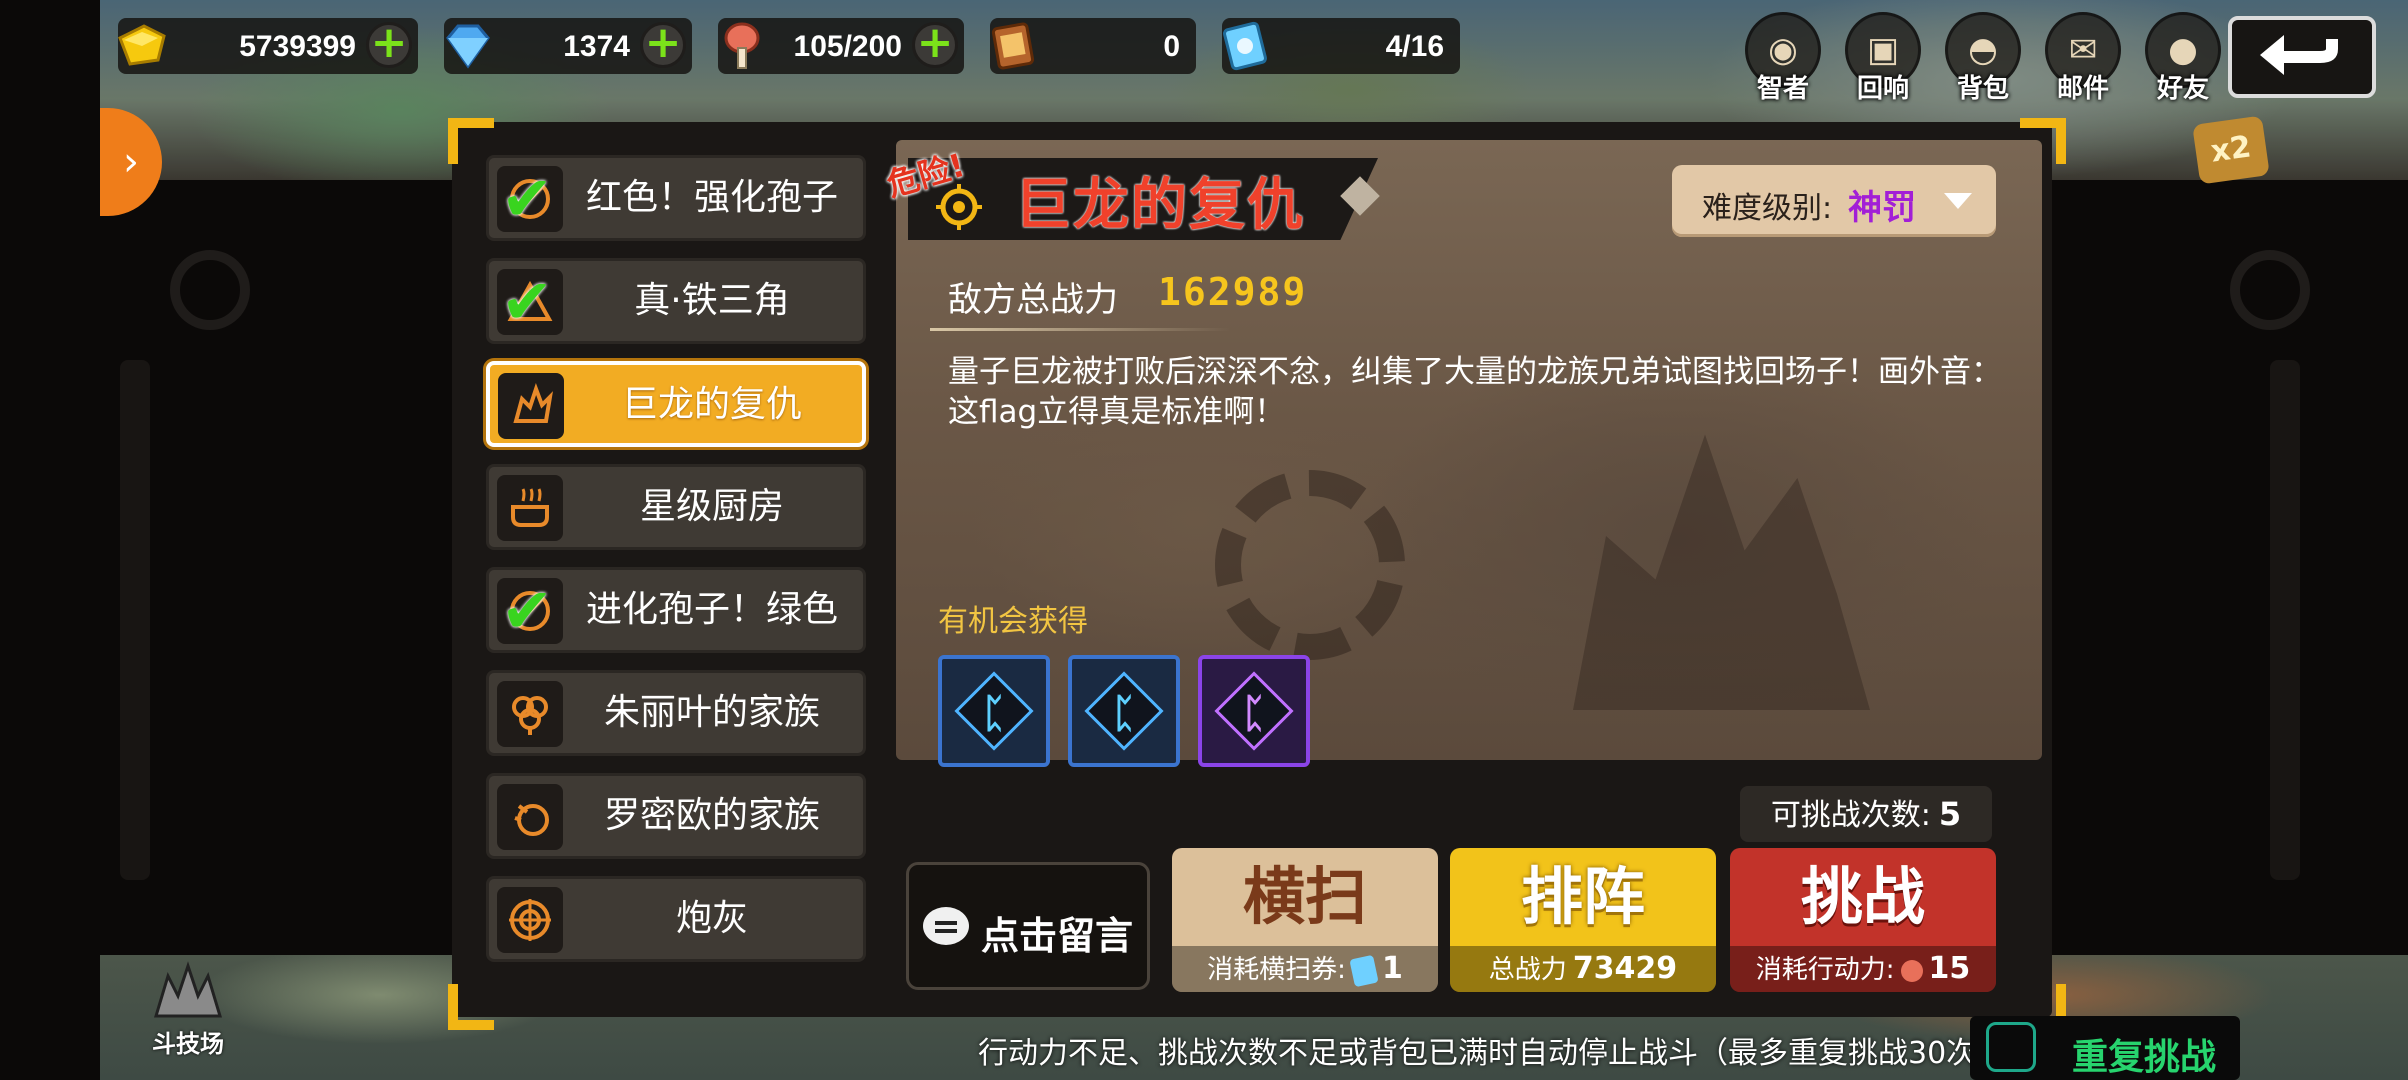 This screenshot has width=2408, height=1080. I want to click on divider, so click(1080, 329).